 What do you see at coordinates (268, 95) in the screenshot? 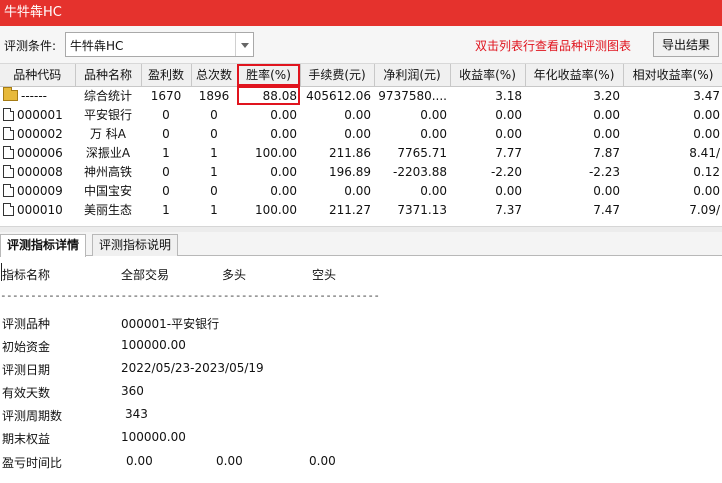
I see `cell-rate: 88.08` at bounding box center [268, 95].